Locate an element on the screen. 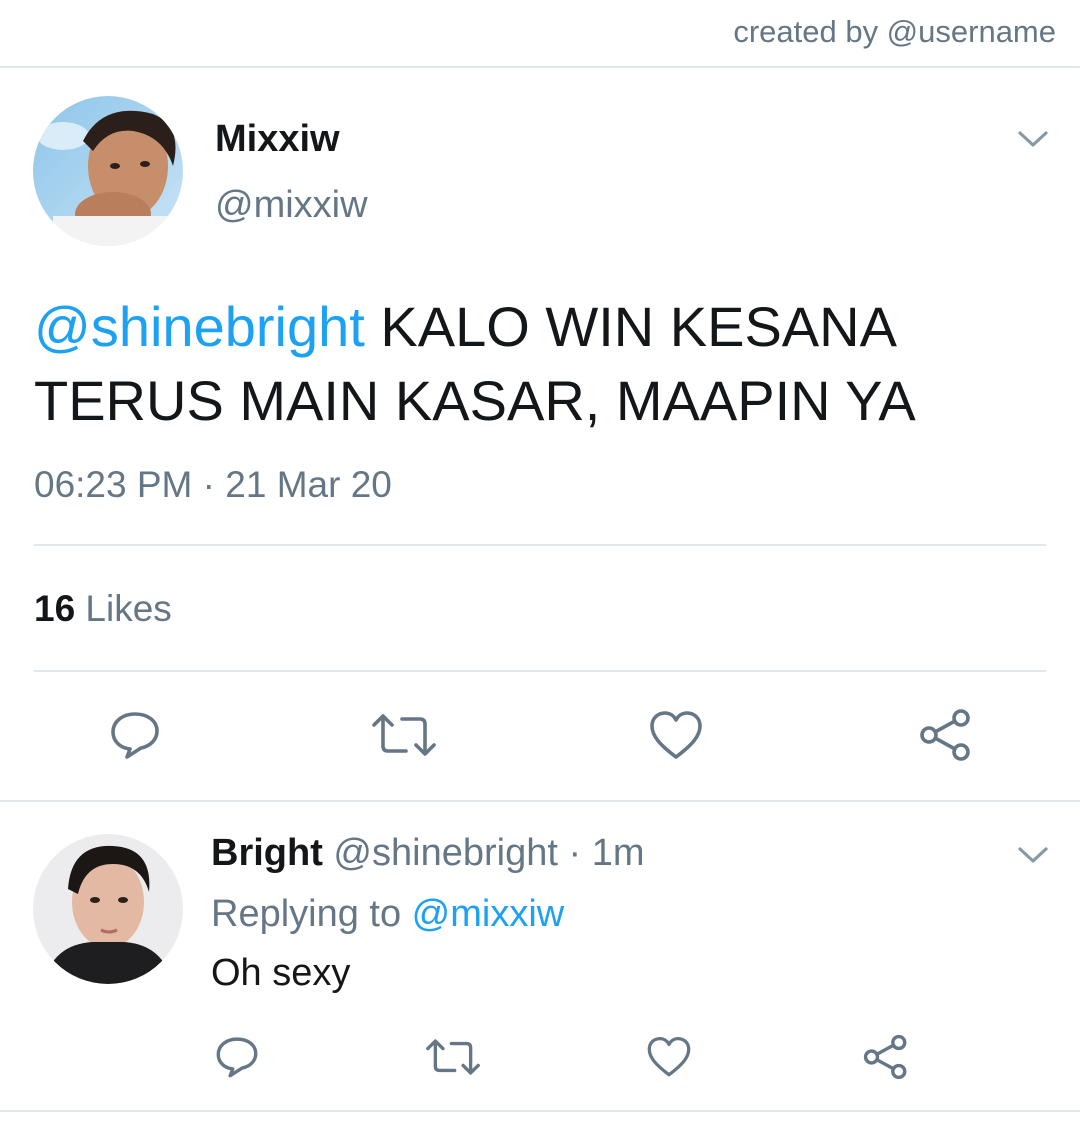  reply-text: Oh sexy is located at coordinates (281, 973).